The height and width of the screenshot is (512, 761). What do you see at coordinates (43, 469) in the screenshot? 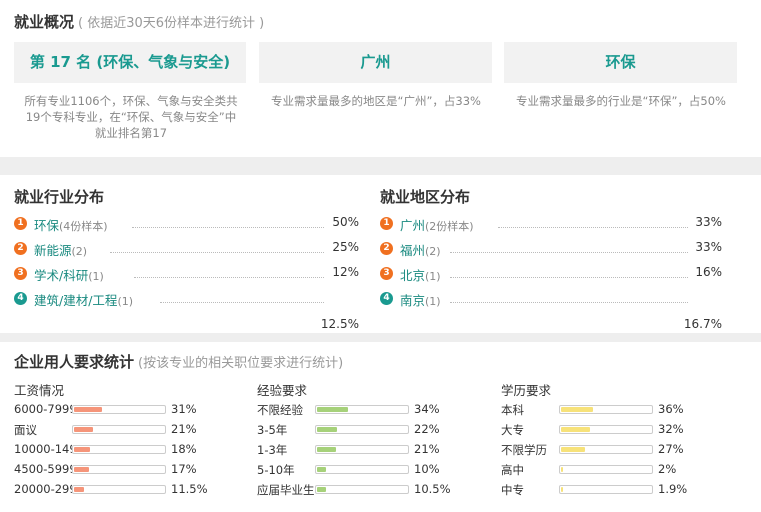
I see `salary-row-label: 4500-5999` at bounding box center [43, 469].